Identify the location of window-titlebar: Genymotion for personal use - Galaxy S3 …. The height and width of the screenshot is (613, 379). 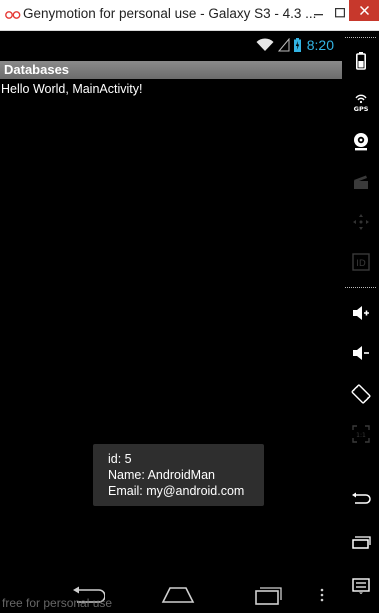
(189, 15).